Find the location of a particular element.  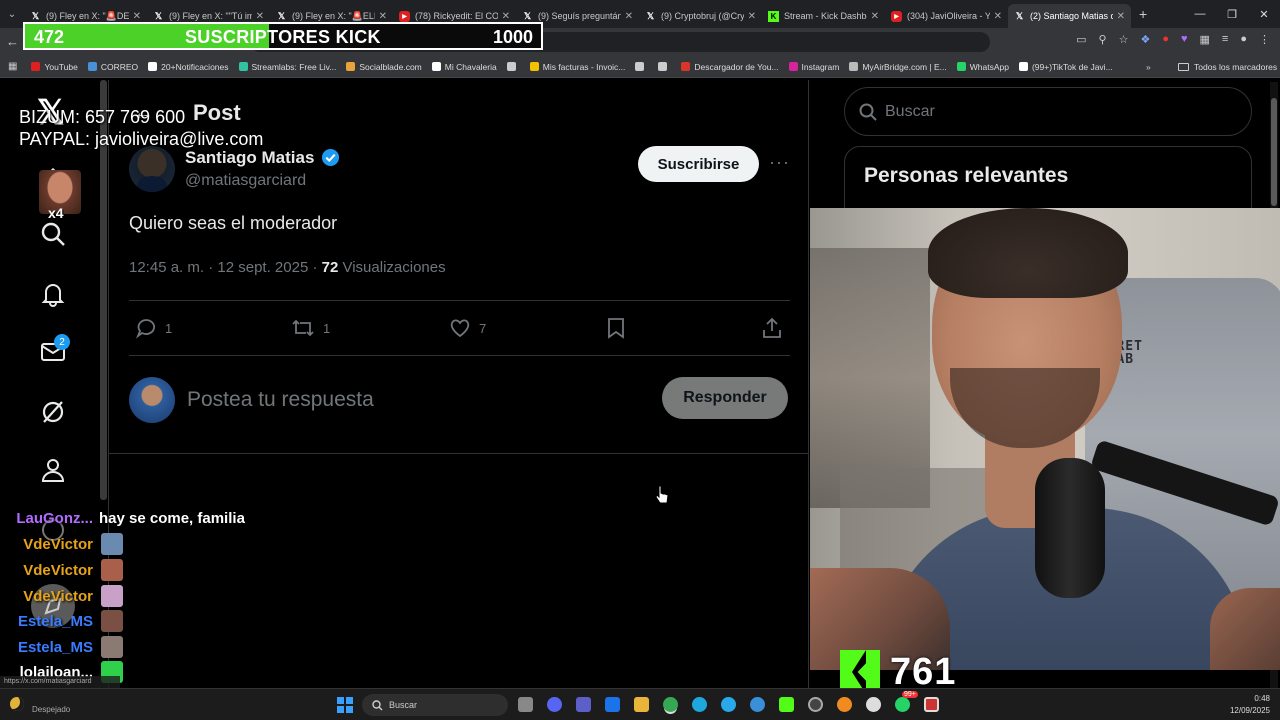

like-action: 7 is located at coordinates (467, 328).